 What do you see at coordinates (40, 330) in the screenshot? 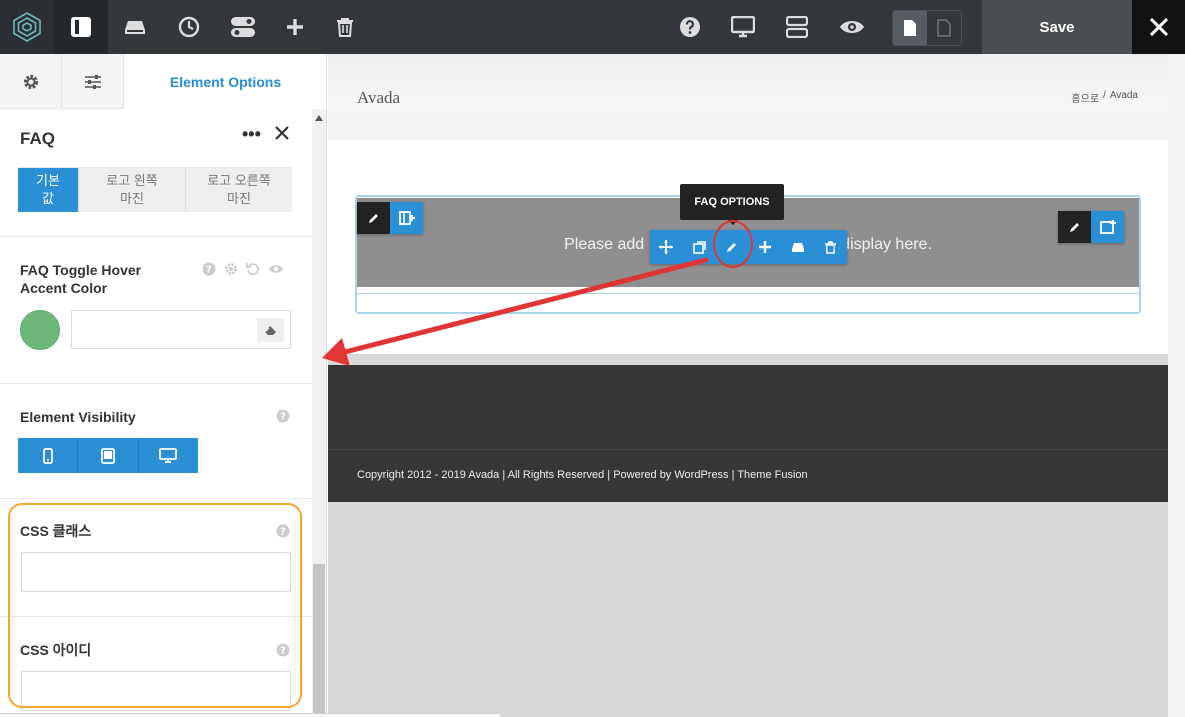
I see `color-swatch` at bounding box center [40, 330].